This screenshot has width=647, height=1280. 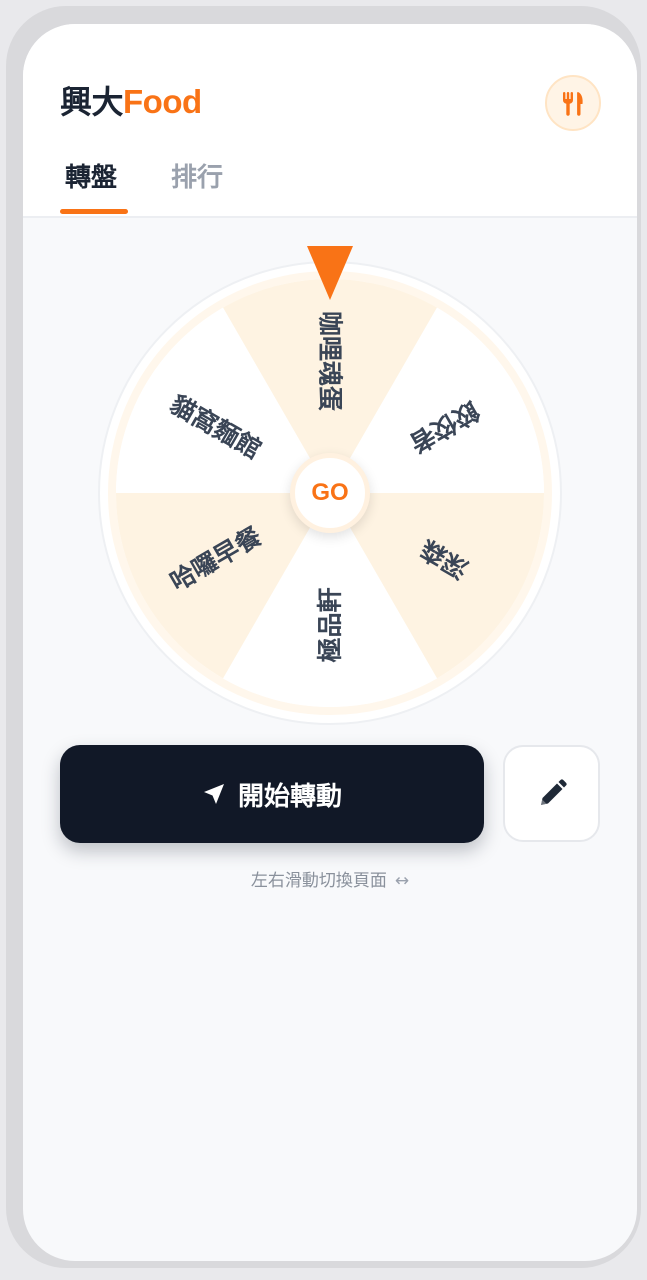 What do you see at coordinates (330, 121) in the screenshot?
I see `app-header: 興大Food 轉盤 排行` at bounding box center [330, 121].